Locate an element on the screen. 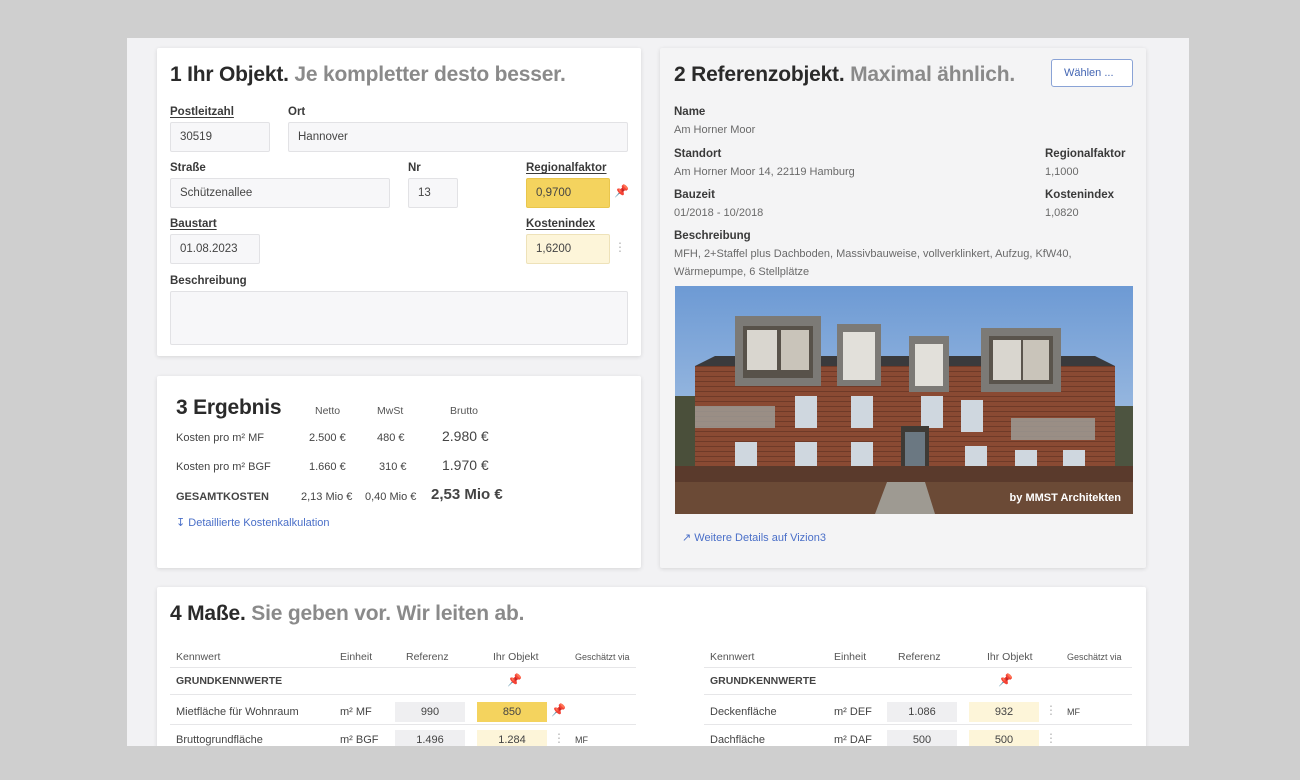 The height and width of the screenshot is (780, 1300). ref-beschreibung-line-2: Wärmepumpe, 6 Stellplätze is located at coordinates (742, 272).